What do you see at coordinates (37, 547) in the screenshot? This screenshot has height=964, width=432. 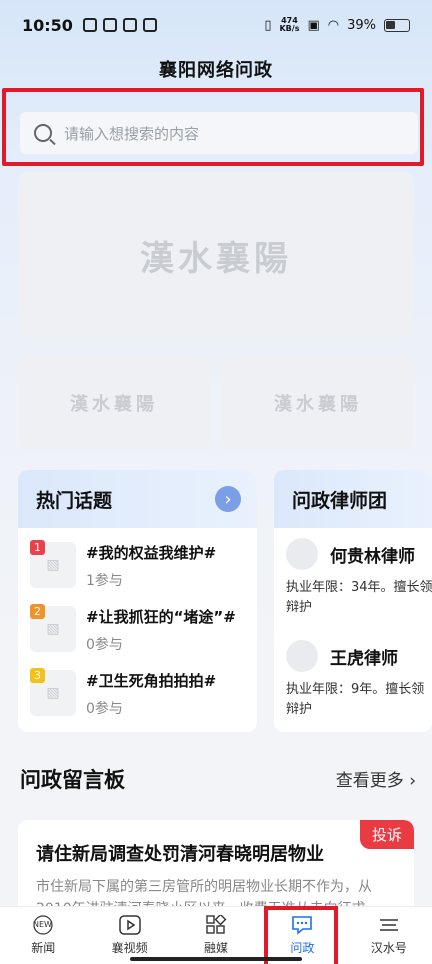 I see `rank-badge: 1` at bounding box center [37, 547].